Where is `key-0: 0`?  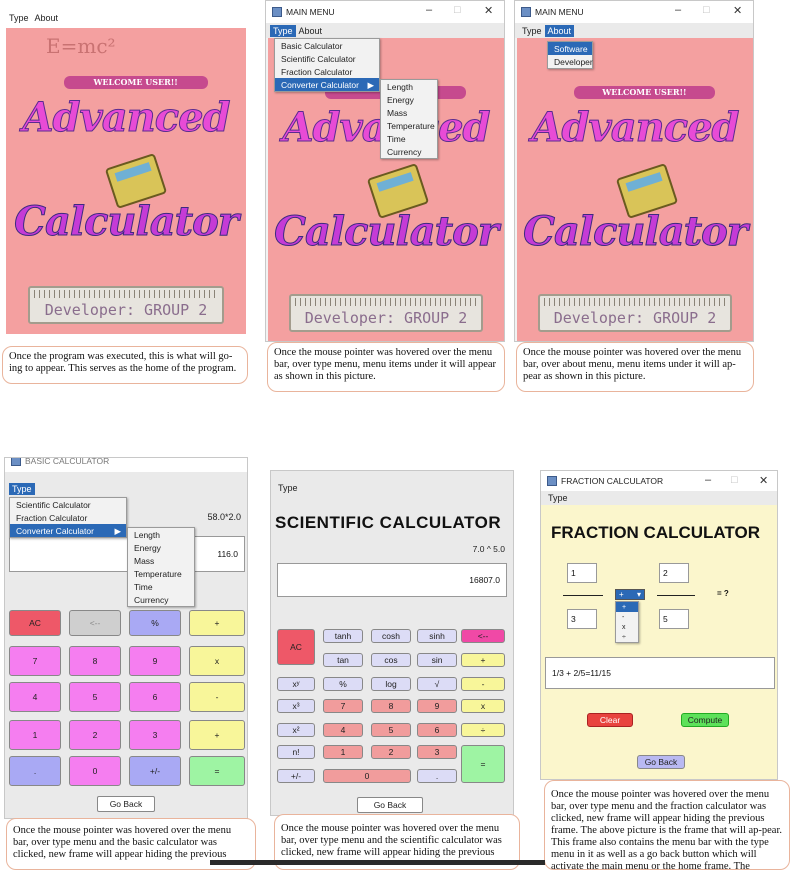 key-0: 0 is located at coordinates (95, 771).